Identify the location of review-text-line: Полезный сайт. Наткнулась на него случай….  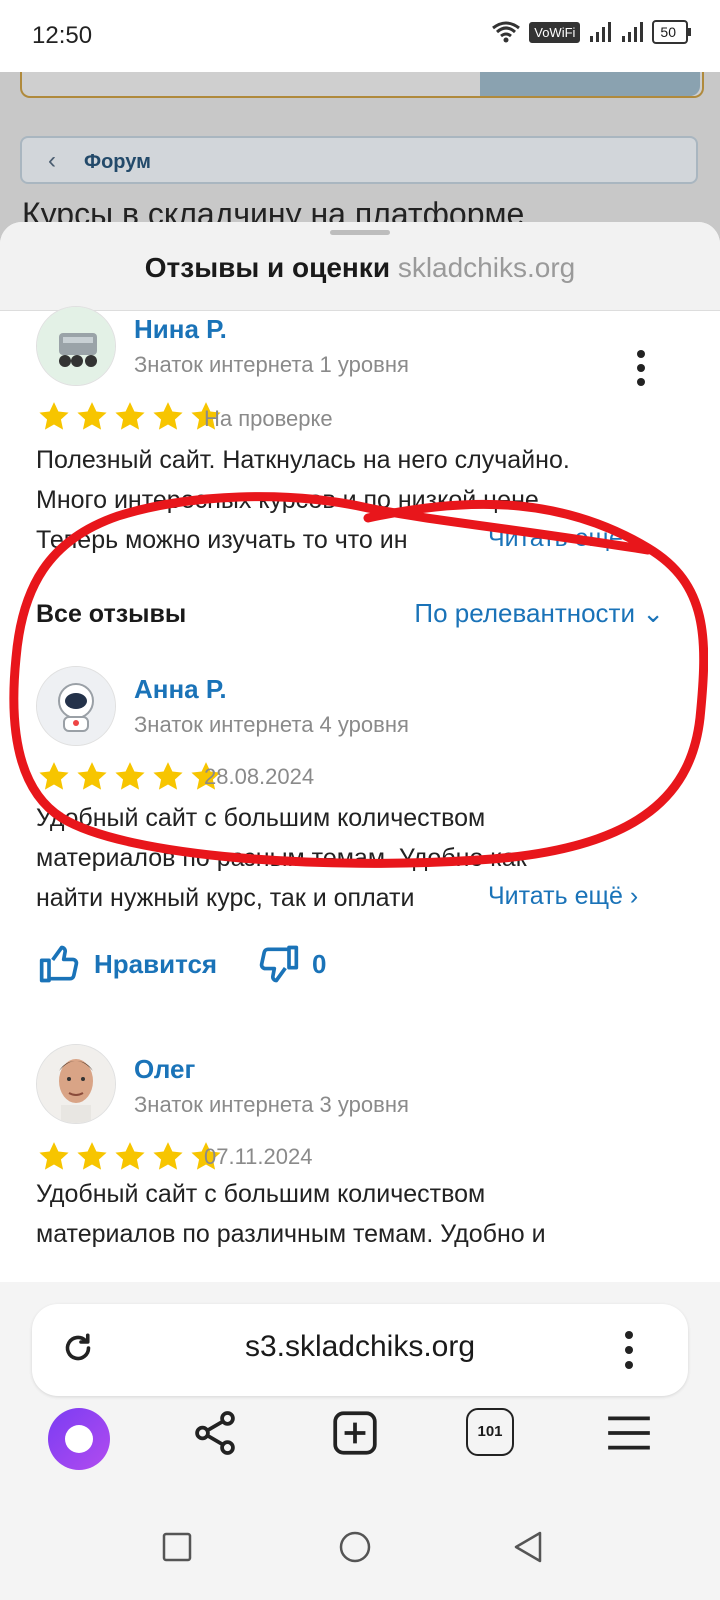
(303, 460).